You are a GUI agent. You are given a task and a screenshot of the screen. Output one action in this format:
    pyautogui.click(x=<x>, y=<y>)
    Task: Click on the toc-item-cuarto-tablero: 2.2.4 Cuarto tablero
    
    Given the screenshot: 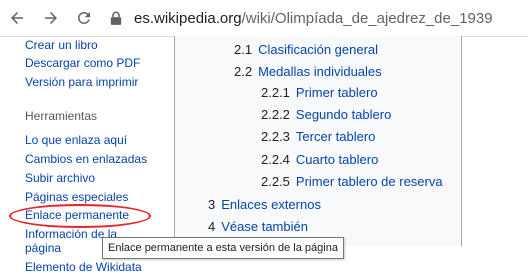 What is the action you would take?
    pyautogui.click(x=319, y=159)
    